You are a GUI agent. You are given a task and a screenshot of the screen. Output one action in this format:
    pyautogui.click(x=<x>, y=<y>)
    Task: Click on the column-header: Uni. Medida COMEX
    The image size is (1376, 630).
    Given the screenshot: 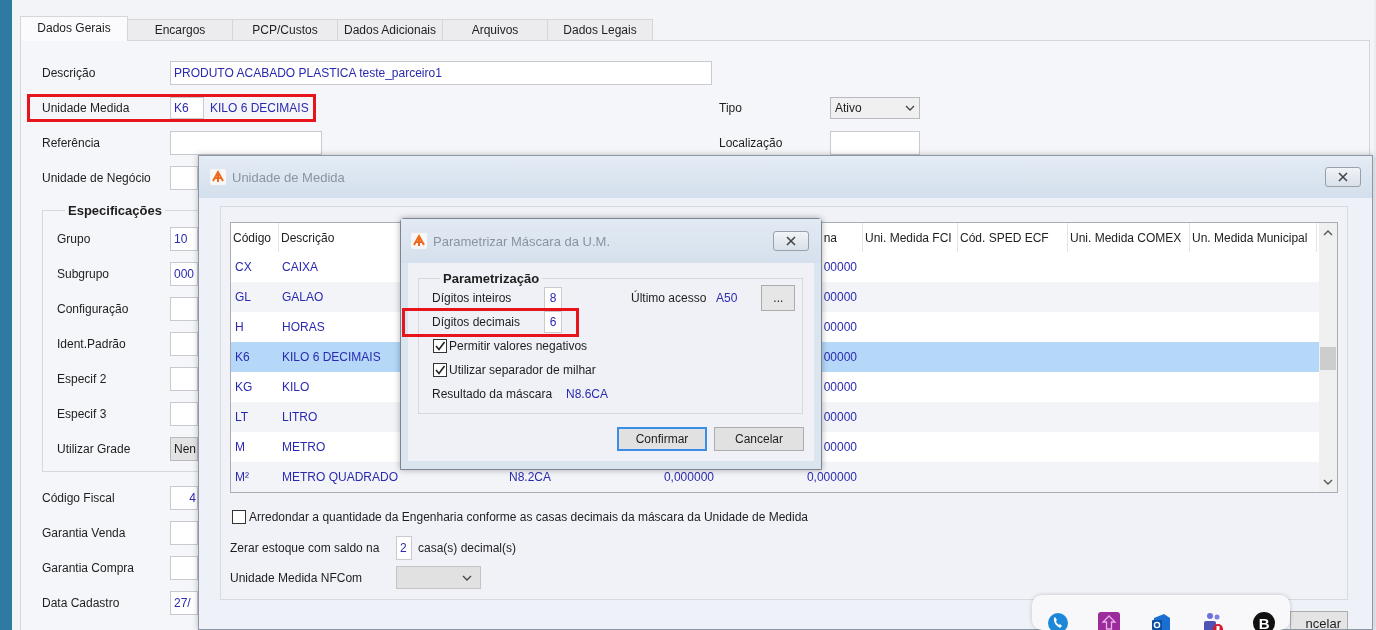 What is the action you would take?
    pyautogui.click(x=1129, y=237)
    